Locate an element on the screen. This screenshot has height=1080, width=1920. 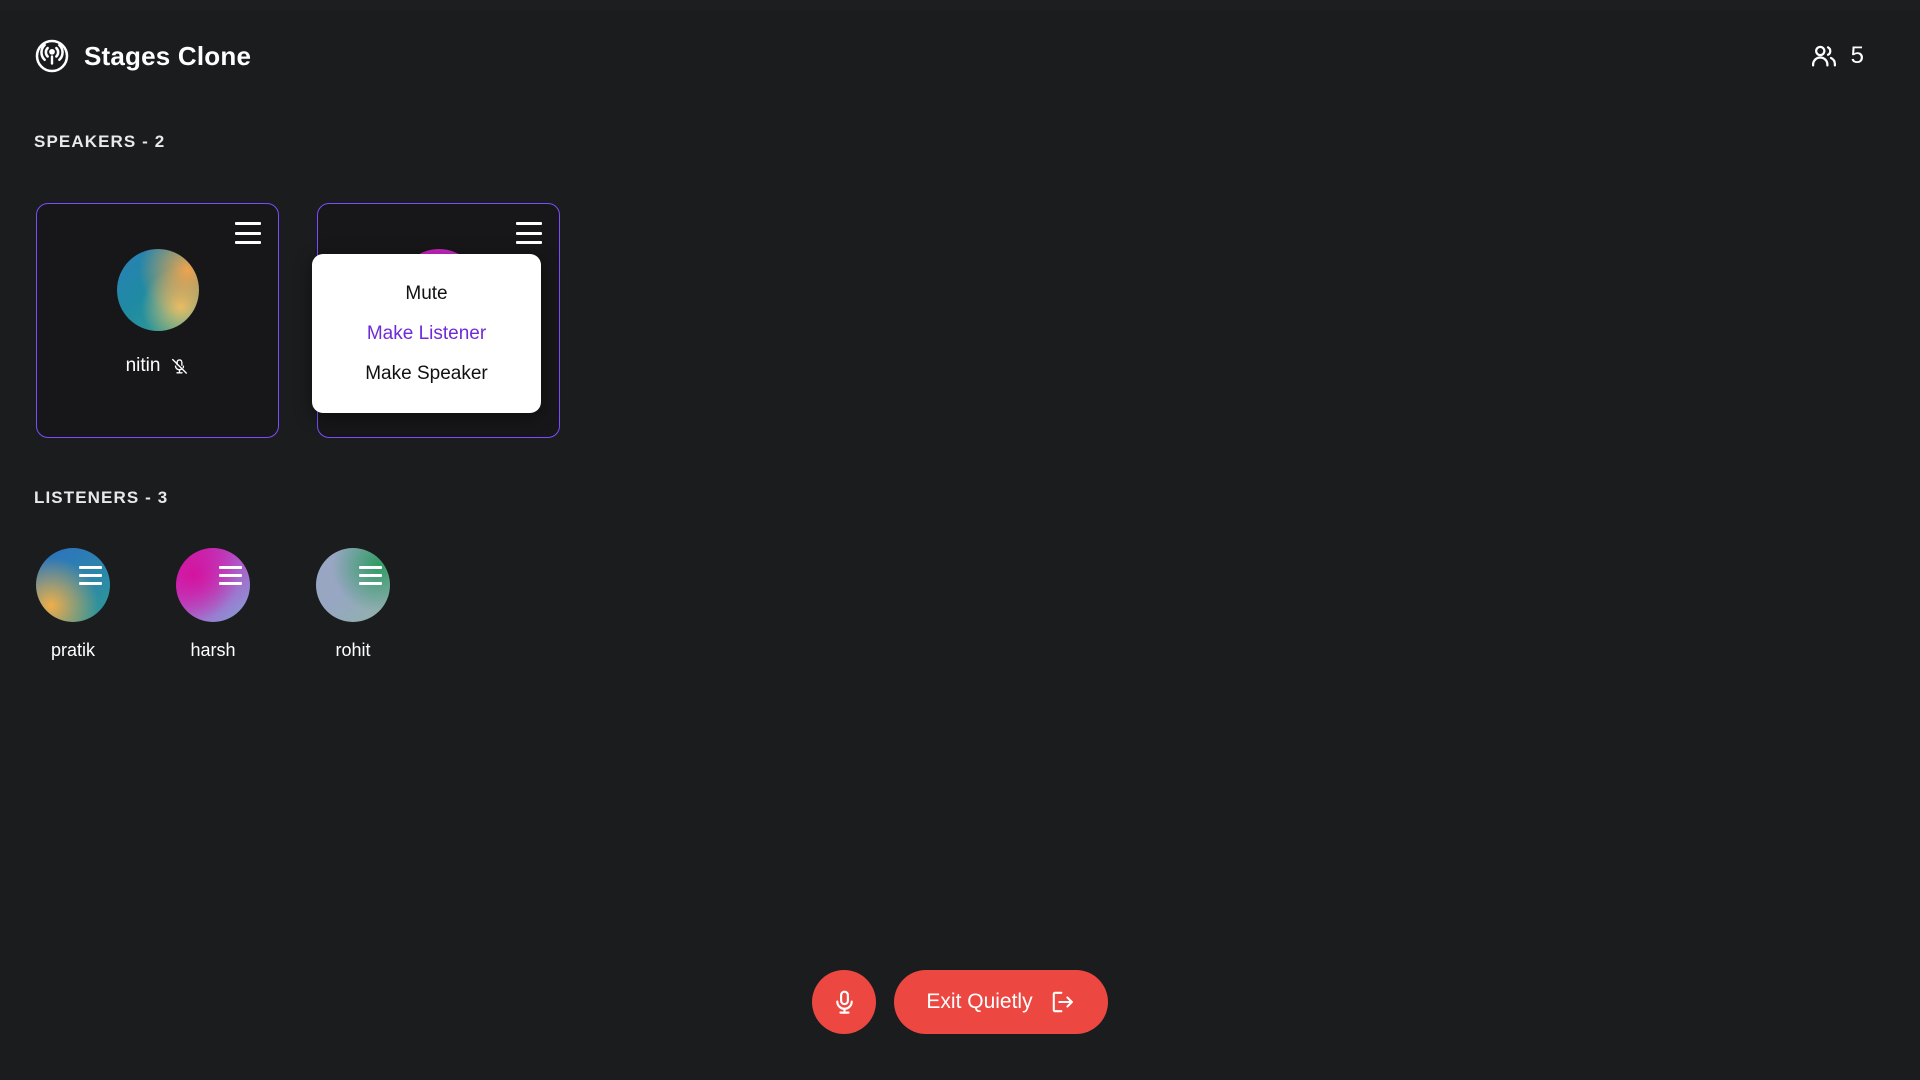
mic-toggle-button is located at coordinates (844, 1002).